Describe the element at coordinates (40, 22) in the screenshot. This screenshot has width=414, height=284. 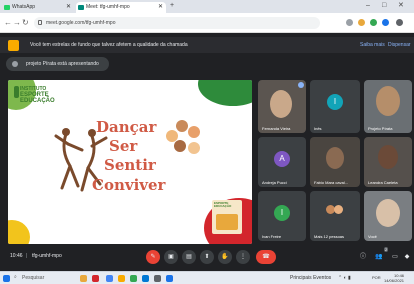
I see `lock-icon` at that location.